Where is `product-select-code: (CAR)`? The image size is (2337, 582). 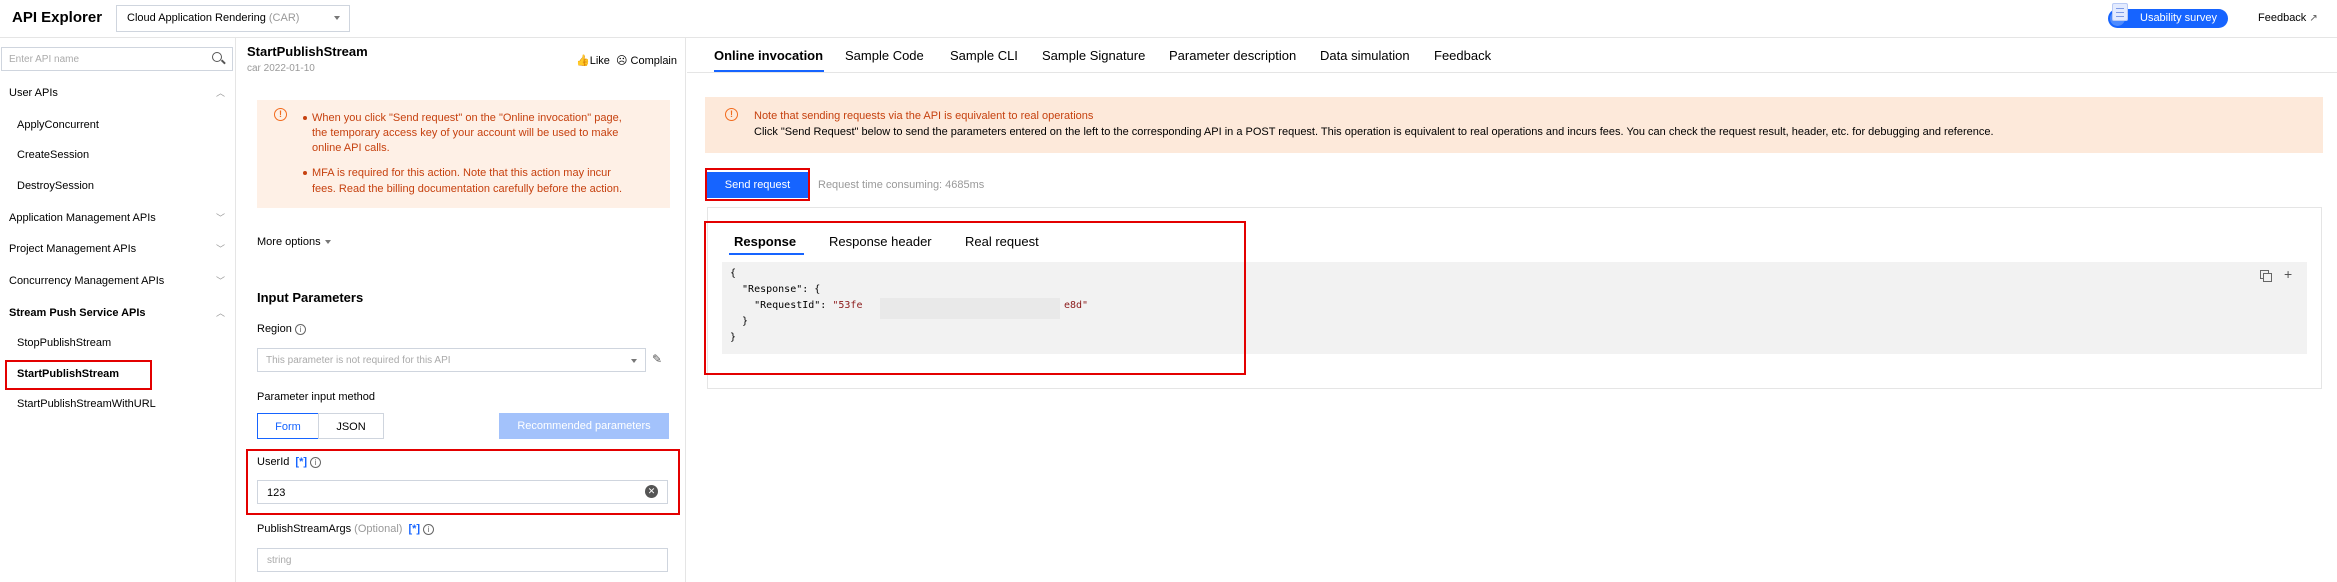
product-select-code: (CAR) is located at coordinates (284, 18).